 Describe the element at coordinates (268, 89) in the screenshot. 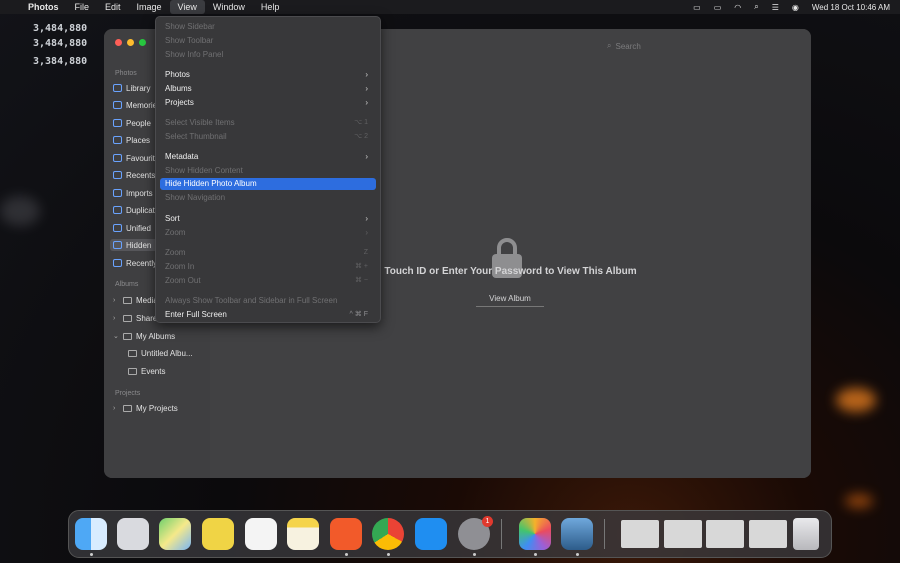

I see `menu-item-albums: Albums ›` at that location.